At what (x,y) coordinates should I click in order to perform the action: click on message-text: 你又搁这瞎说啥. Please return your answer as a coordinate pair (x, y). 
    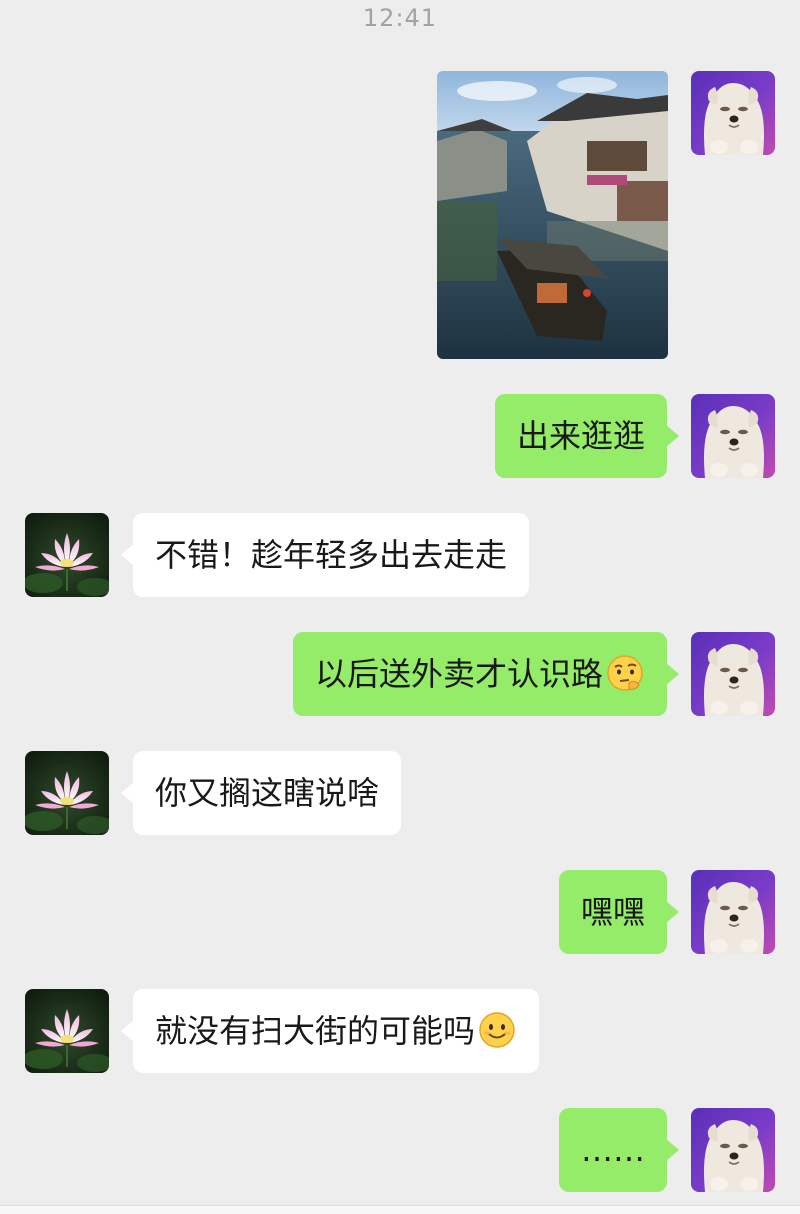
    Looking at the image, I should click on (267, 793).